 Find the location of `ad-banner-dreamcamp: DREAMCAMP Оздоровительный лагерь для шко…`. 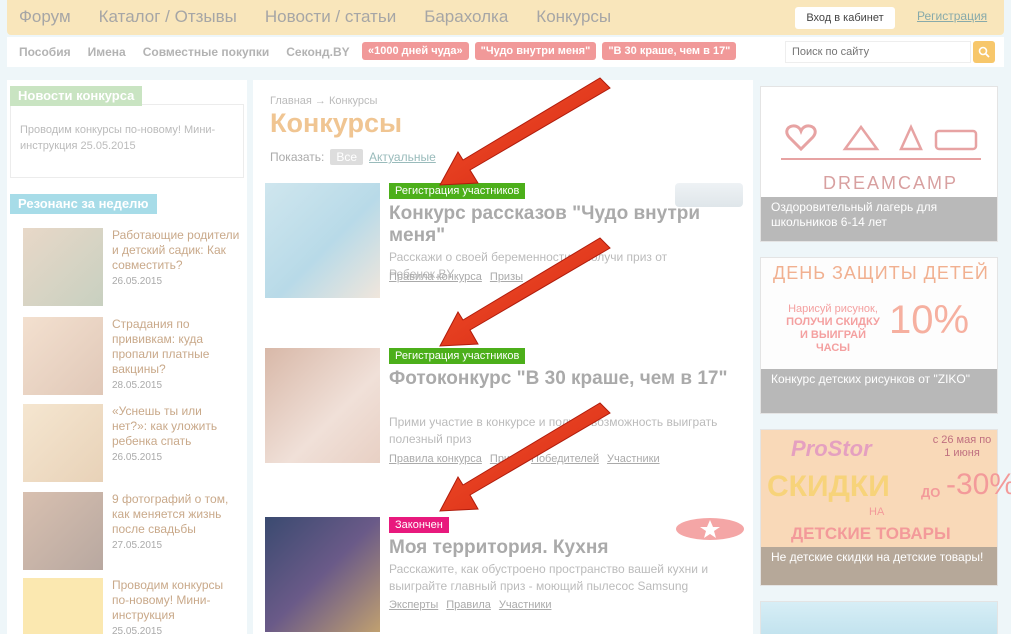

ad-banner-dreamcamp: DREAMCAMP Оздоровительный лагерь для шко… is located at coordinates (879, 164).